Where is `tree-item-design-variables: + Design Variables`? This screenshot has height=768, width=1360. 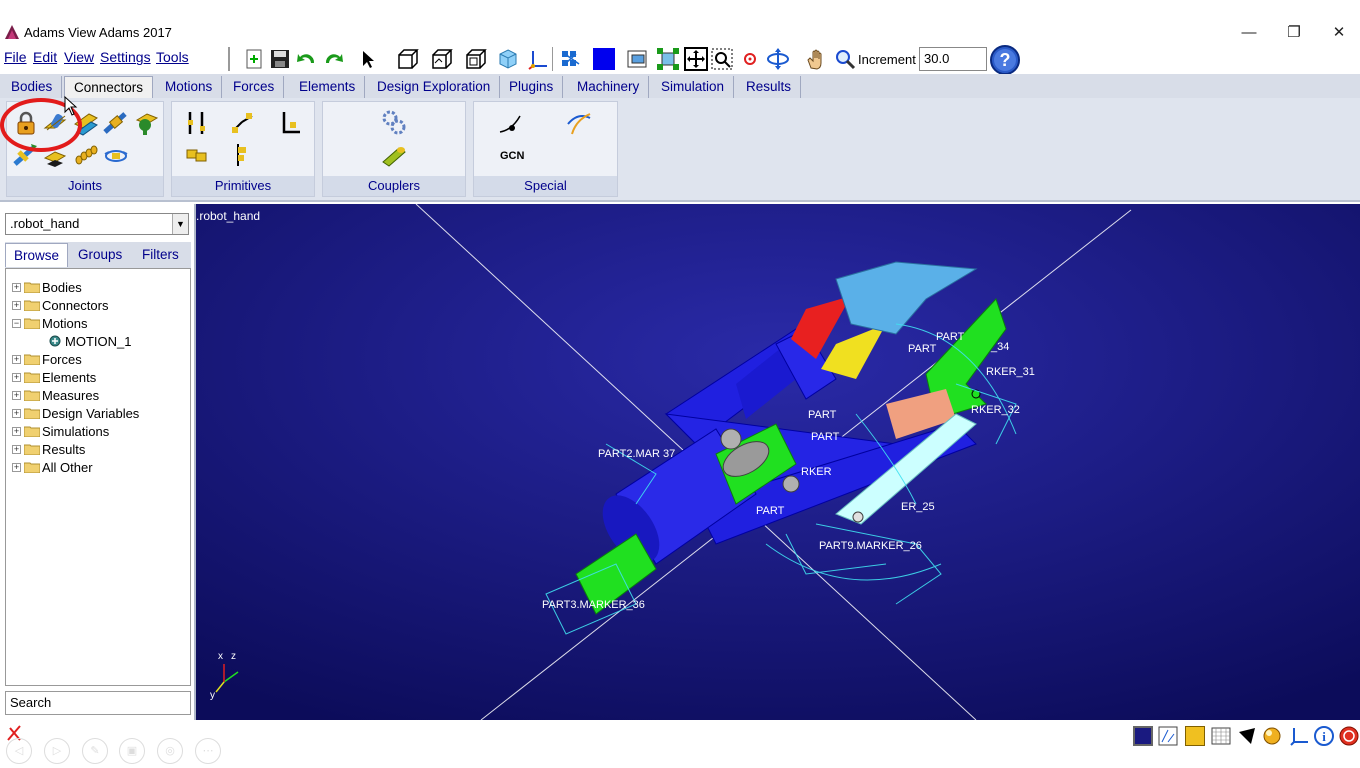
tree-item-design-variables: + Design Variables is located at coordinates (75, 413).